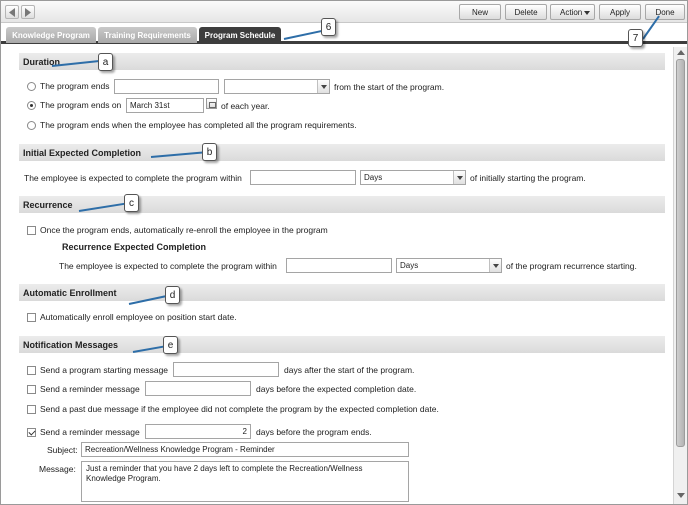 This screenshot has width=688, height=505. What do you see at coordinates (342, 344) in the screenshot?
I see `section-notifications: Notification Messages` at bounding box center [342, 344].